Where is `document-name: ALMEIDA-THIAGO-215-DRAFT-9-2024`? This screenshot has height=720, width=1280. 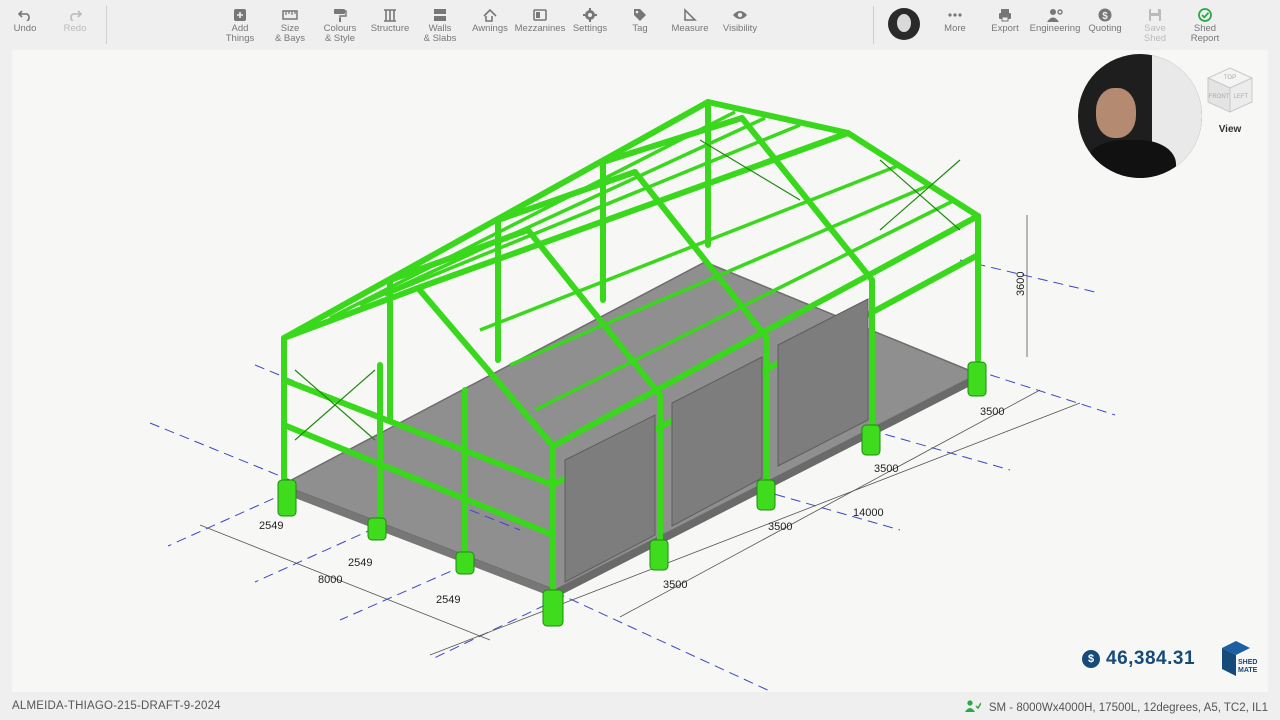
document-name: ALMEIDA-THIAGO-215-DRAFT-9-2024 is located at coordinates (116, 706).